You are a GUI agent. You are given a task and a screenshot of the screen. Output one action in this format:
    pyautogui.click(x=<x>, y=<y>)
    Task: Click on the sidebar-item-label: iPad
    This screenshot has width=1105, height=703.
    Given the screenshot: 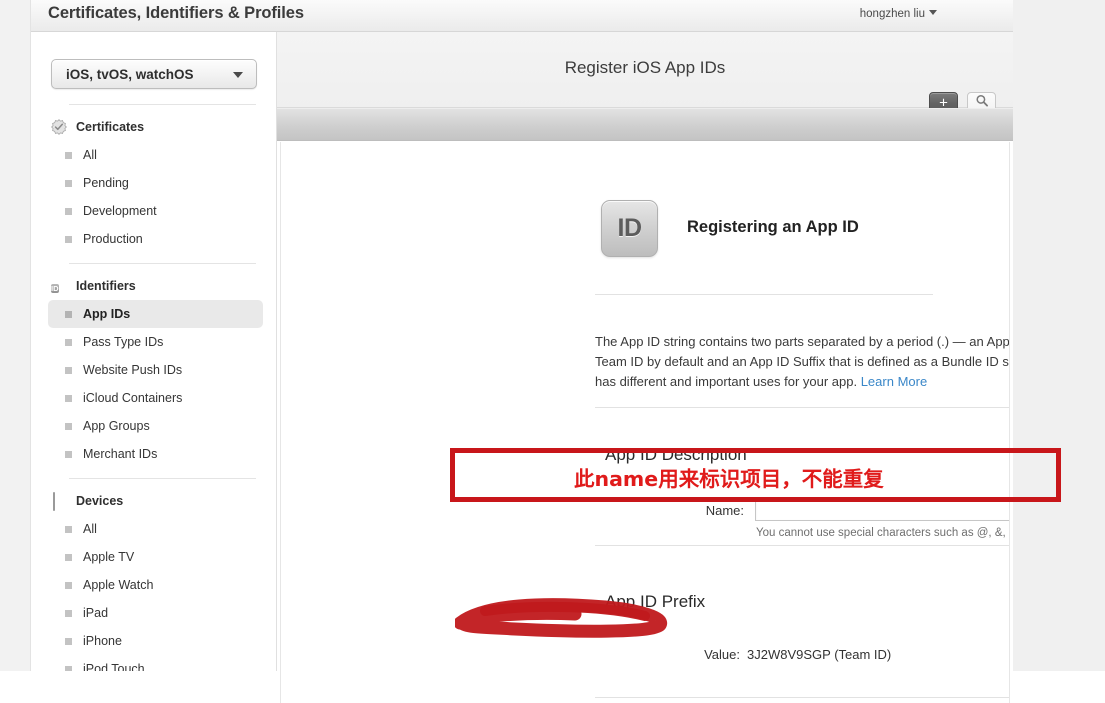 What is the action you would take?
    pyautogui.click(x=96, y=613)
    